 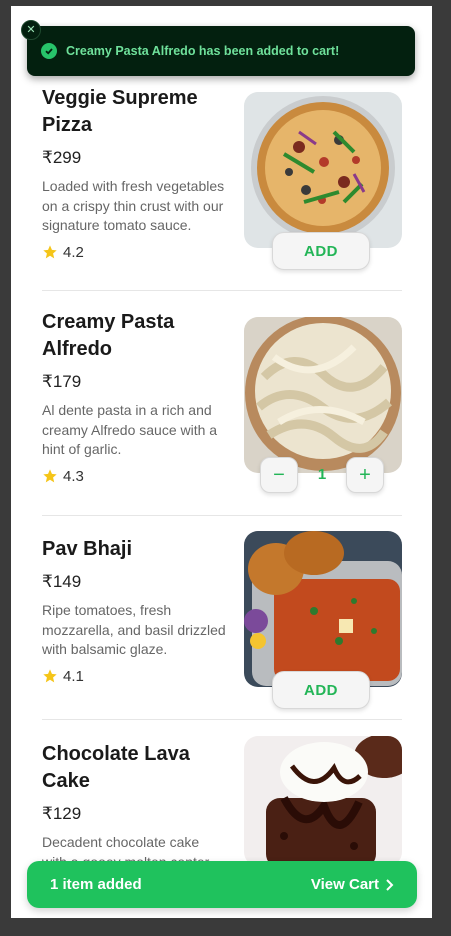 What do you see at coordinates (323, 170) in the screenshot?
I see `pizza-image` at bounding box center [323, 170].